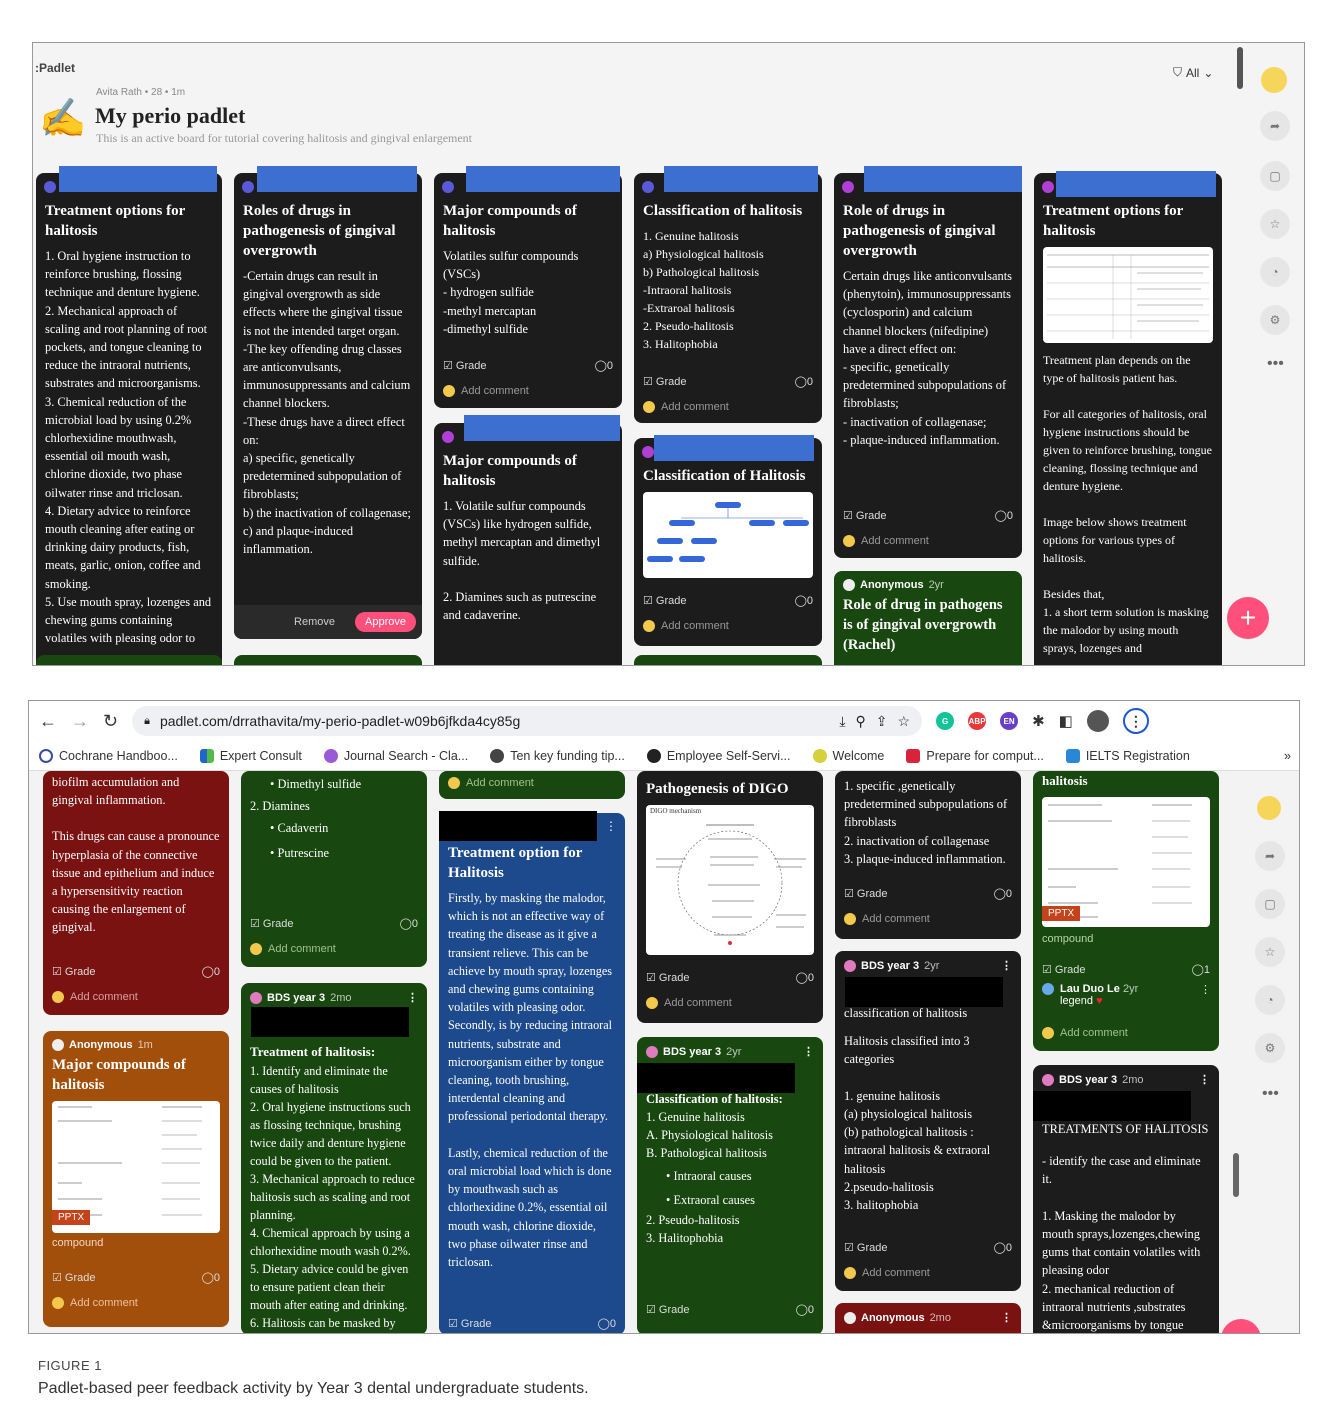 Image resolution: width=1317 pixels, height=1420 pixels. Describe the element at coordinates (48, 721) in the screenshot. I see `back-icon: ←` at that location.